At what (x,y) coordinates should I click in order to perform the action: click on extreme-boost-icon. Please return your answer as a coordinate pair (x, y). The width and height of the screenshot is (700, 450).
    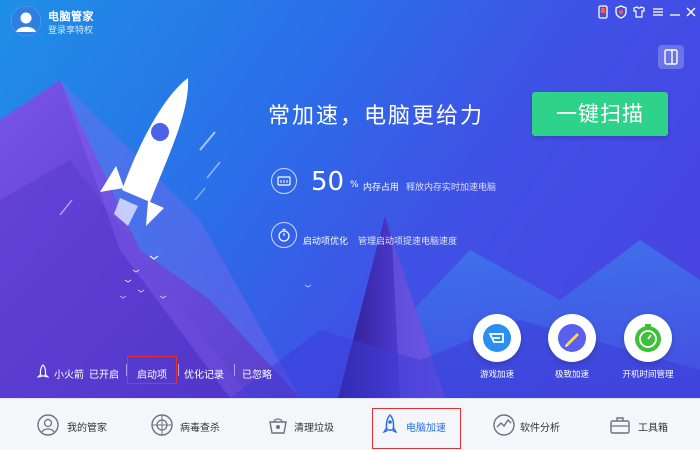
    Looking at the image, I should click on (572, 338).